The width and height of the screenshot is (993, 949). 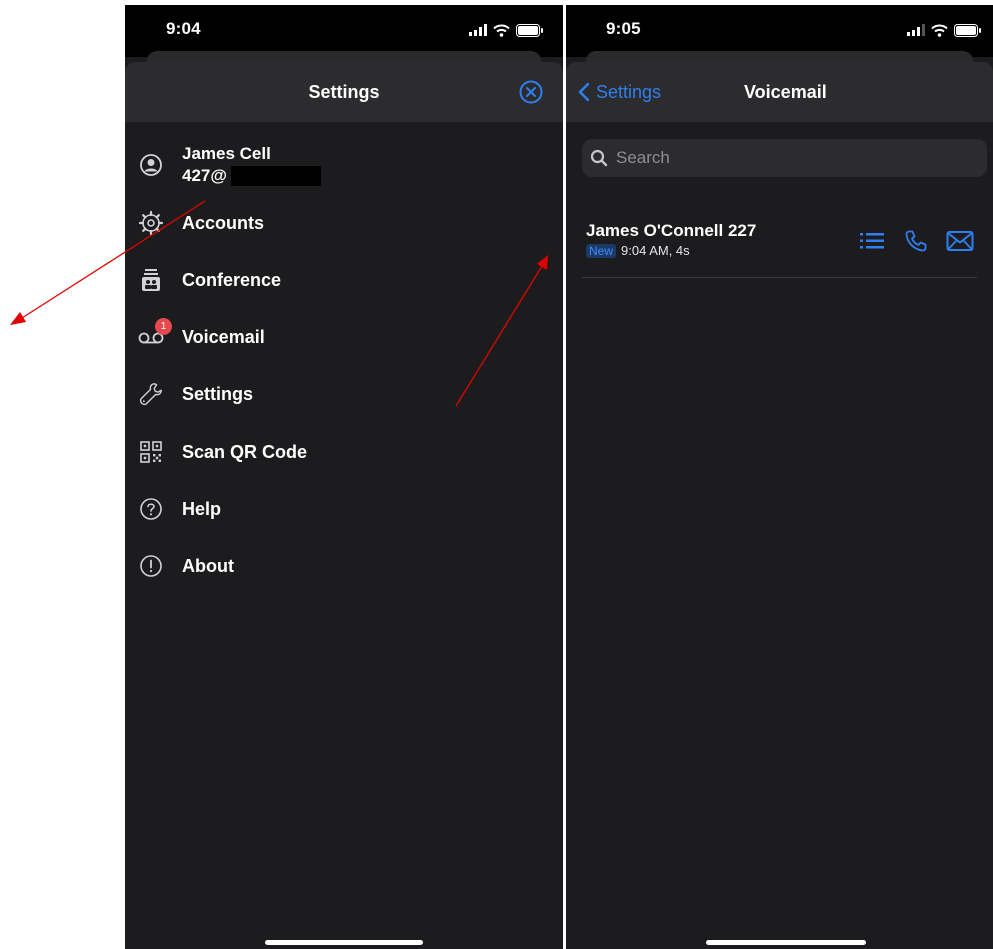 I want to click on nav-bar: Settings Voicemail, so click(x=779, y=92).